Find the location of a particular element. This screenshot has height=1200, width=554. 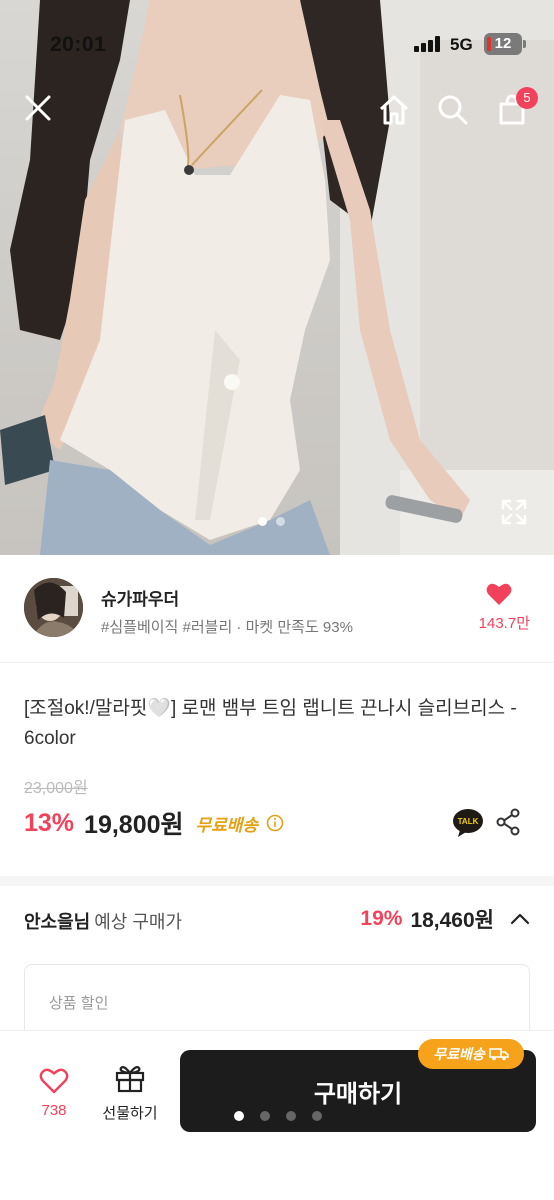

info-icon is located at coordinates (275, 823).